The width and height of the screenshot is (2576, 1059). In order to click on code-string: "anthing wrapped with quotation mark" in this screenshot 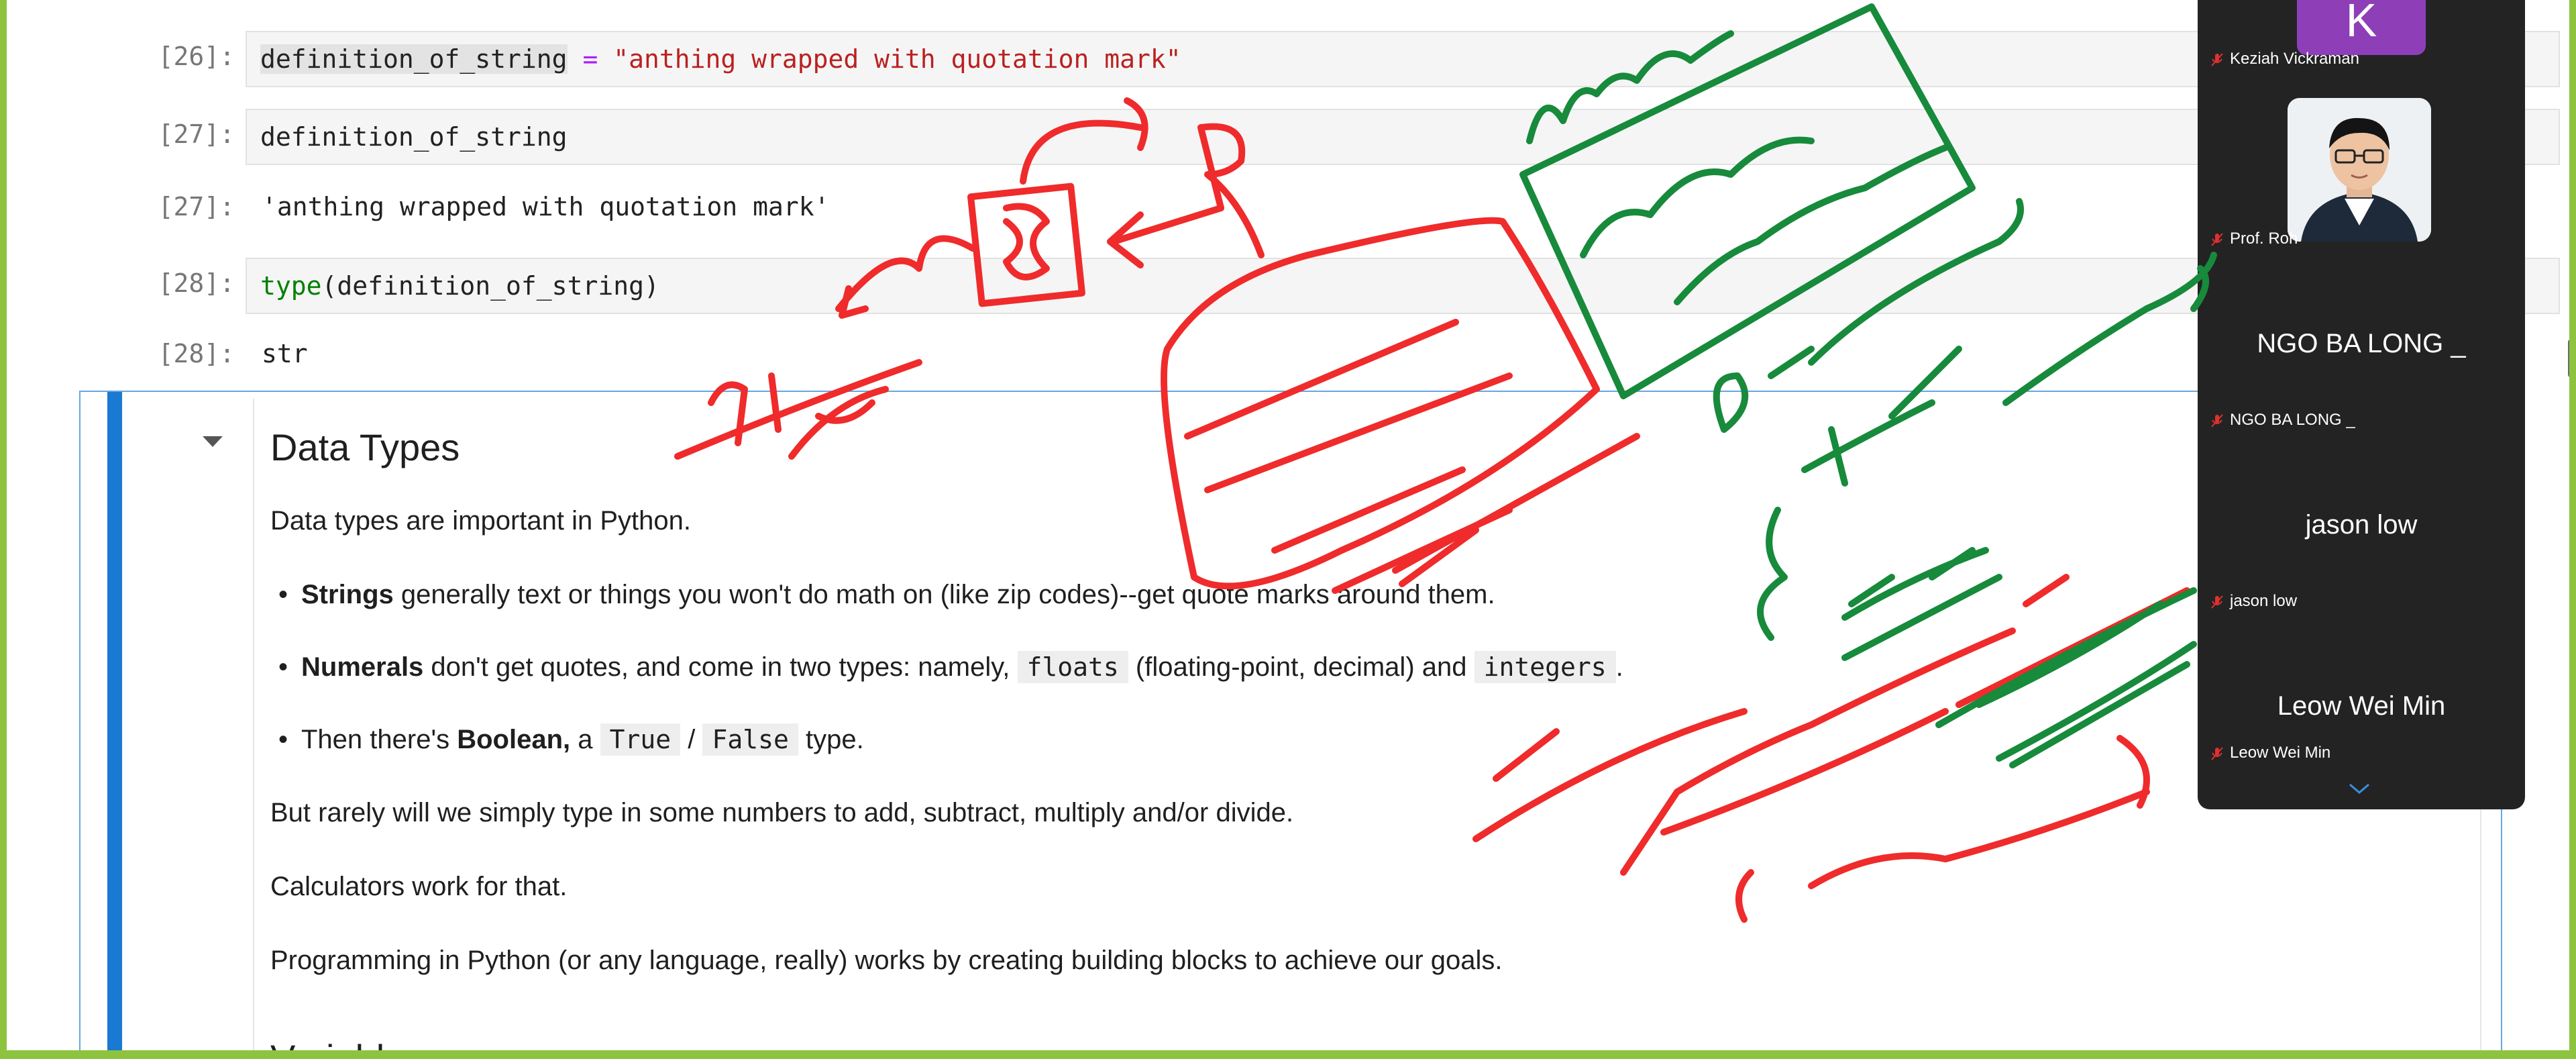, I will do `click(897, 59)`.